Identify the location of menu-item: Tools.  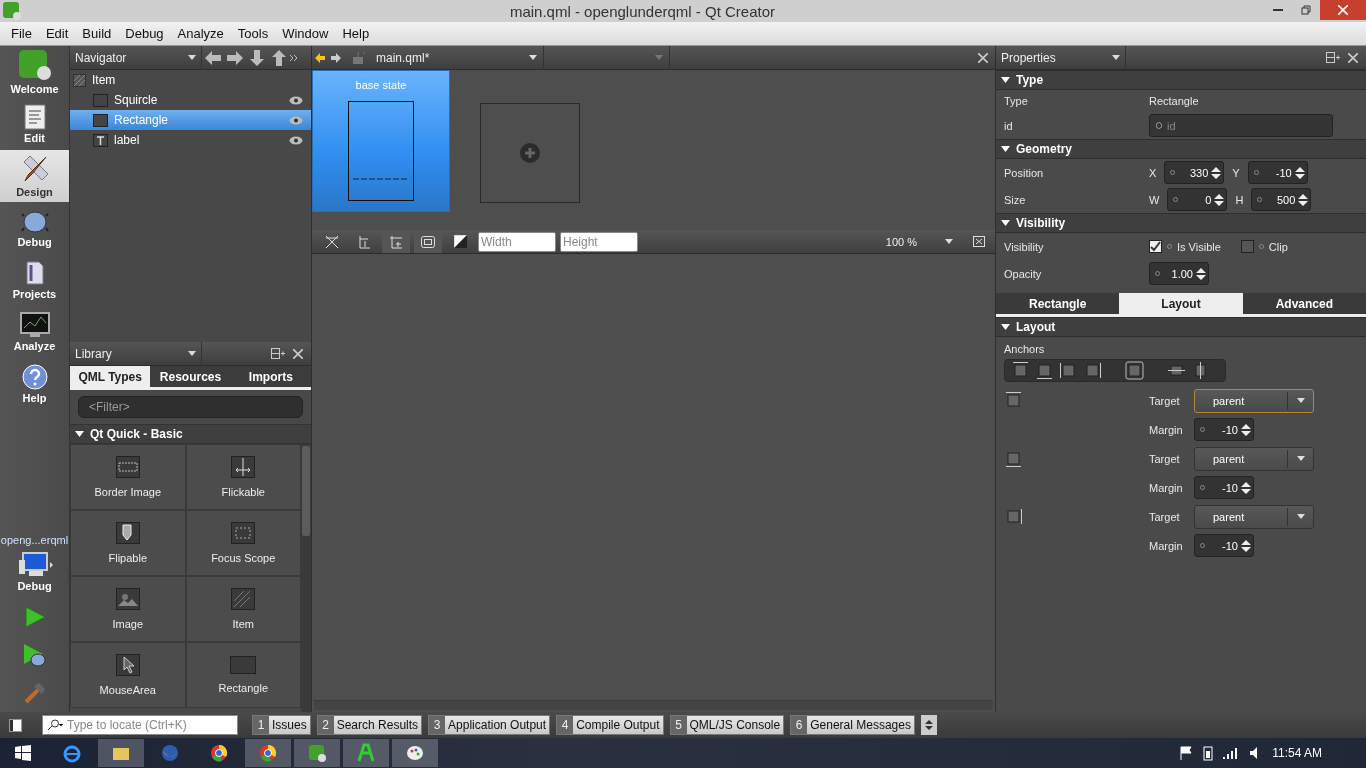
(253, 33).